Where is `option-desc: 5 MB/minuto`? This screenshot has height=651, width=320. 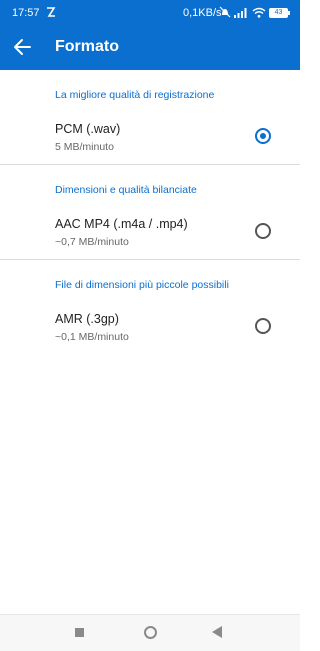 option-desc: 5 MB/minuto is located at coordinates (84, 147).